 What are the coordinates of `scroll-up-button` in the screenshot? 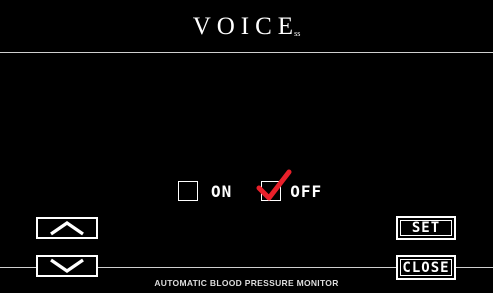 It's located at (67, 228).